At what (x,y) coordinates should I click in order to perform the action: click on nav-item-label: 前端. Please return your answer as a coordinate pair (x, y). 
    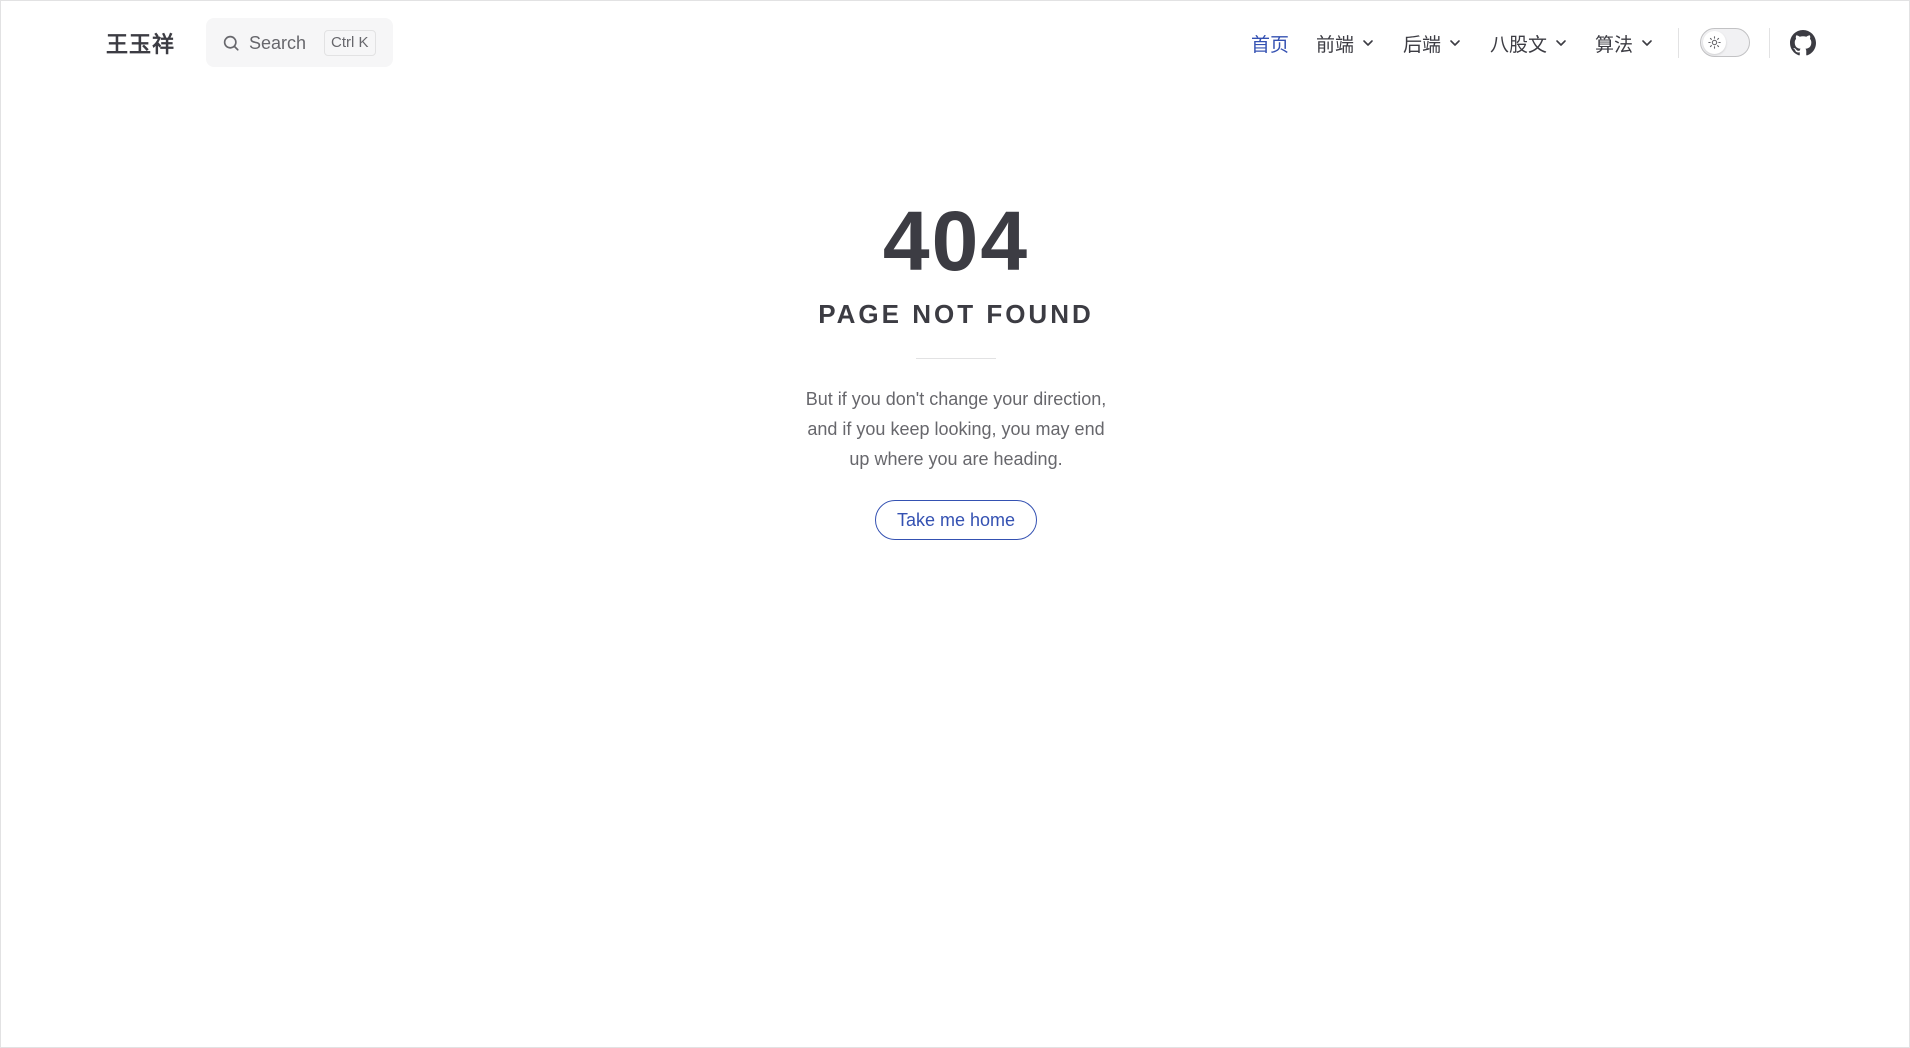
    Looking at the image, I should click on (1335, 45).